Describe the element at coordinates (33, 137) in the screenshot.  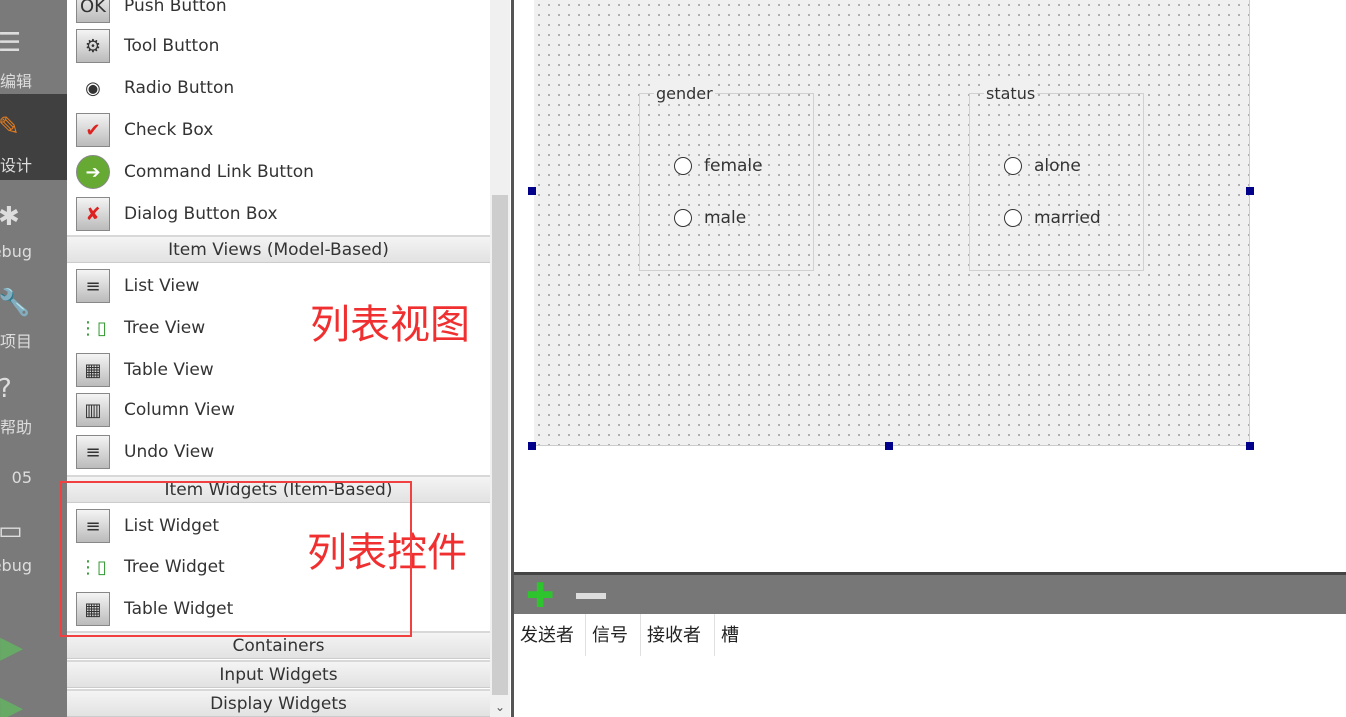
I see `mode-design: ✎ 设计` at that location.